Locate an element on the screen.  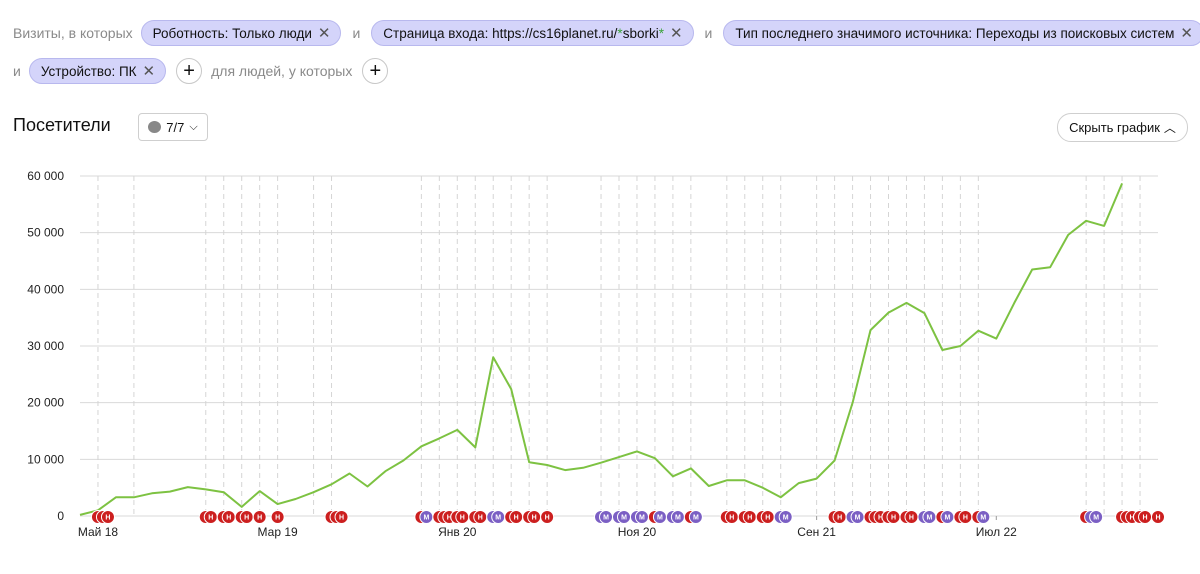
add-people-condition-button: + is located at coordinates (375, 71).